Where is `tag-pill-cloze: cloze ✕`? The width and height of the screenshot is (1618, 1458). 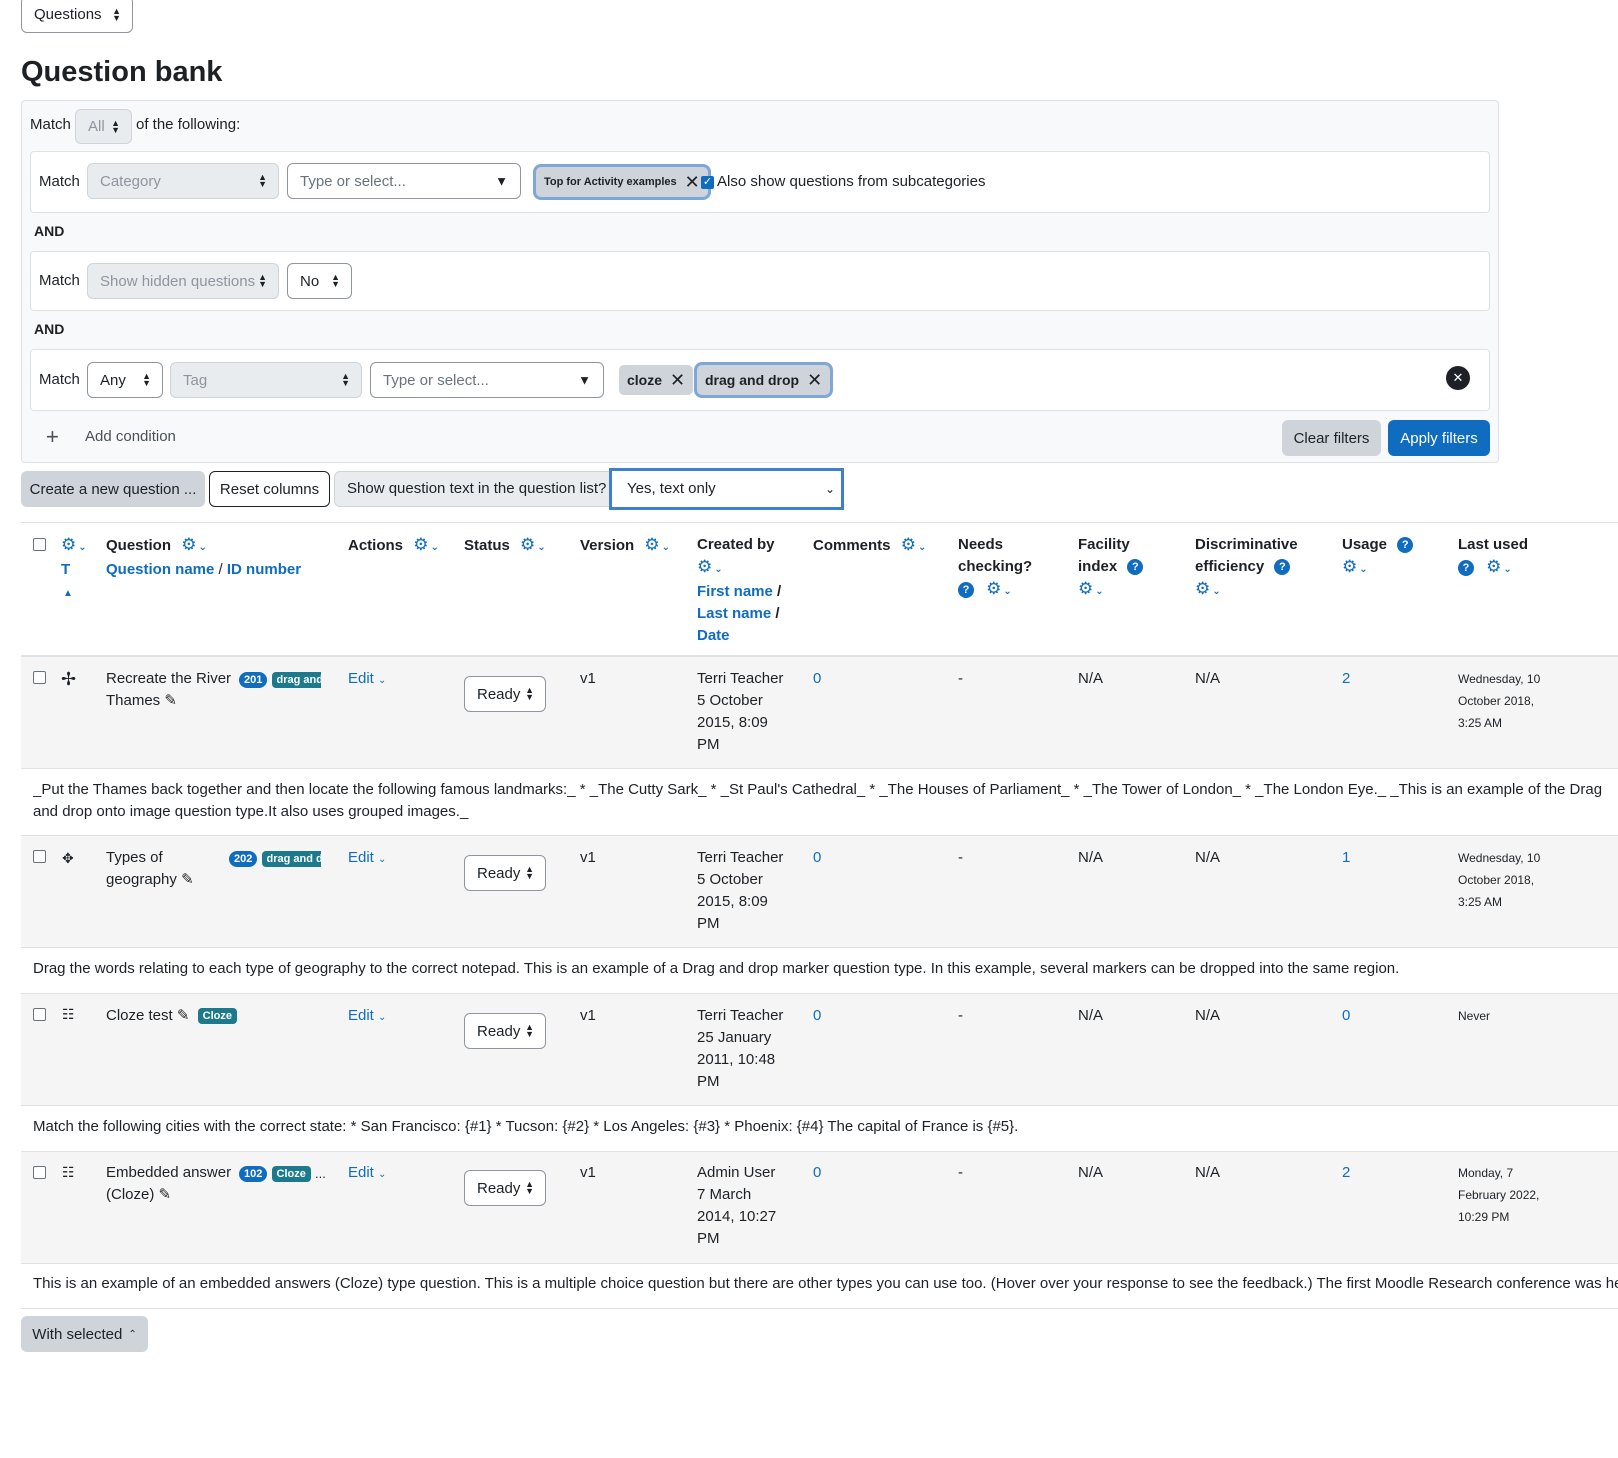
tag-pill-cloze: cloze ✕ is located at coordinates (656, 380).